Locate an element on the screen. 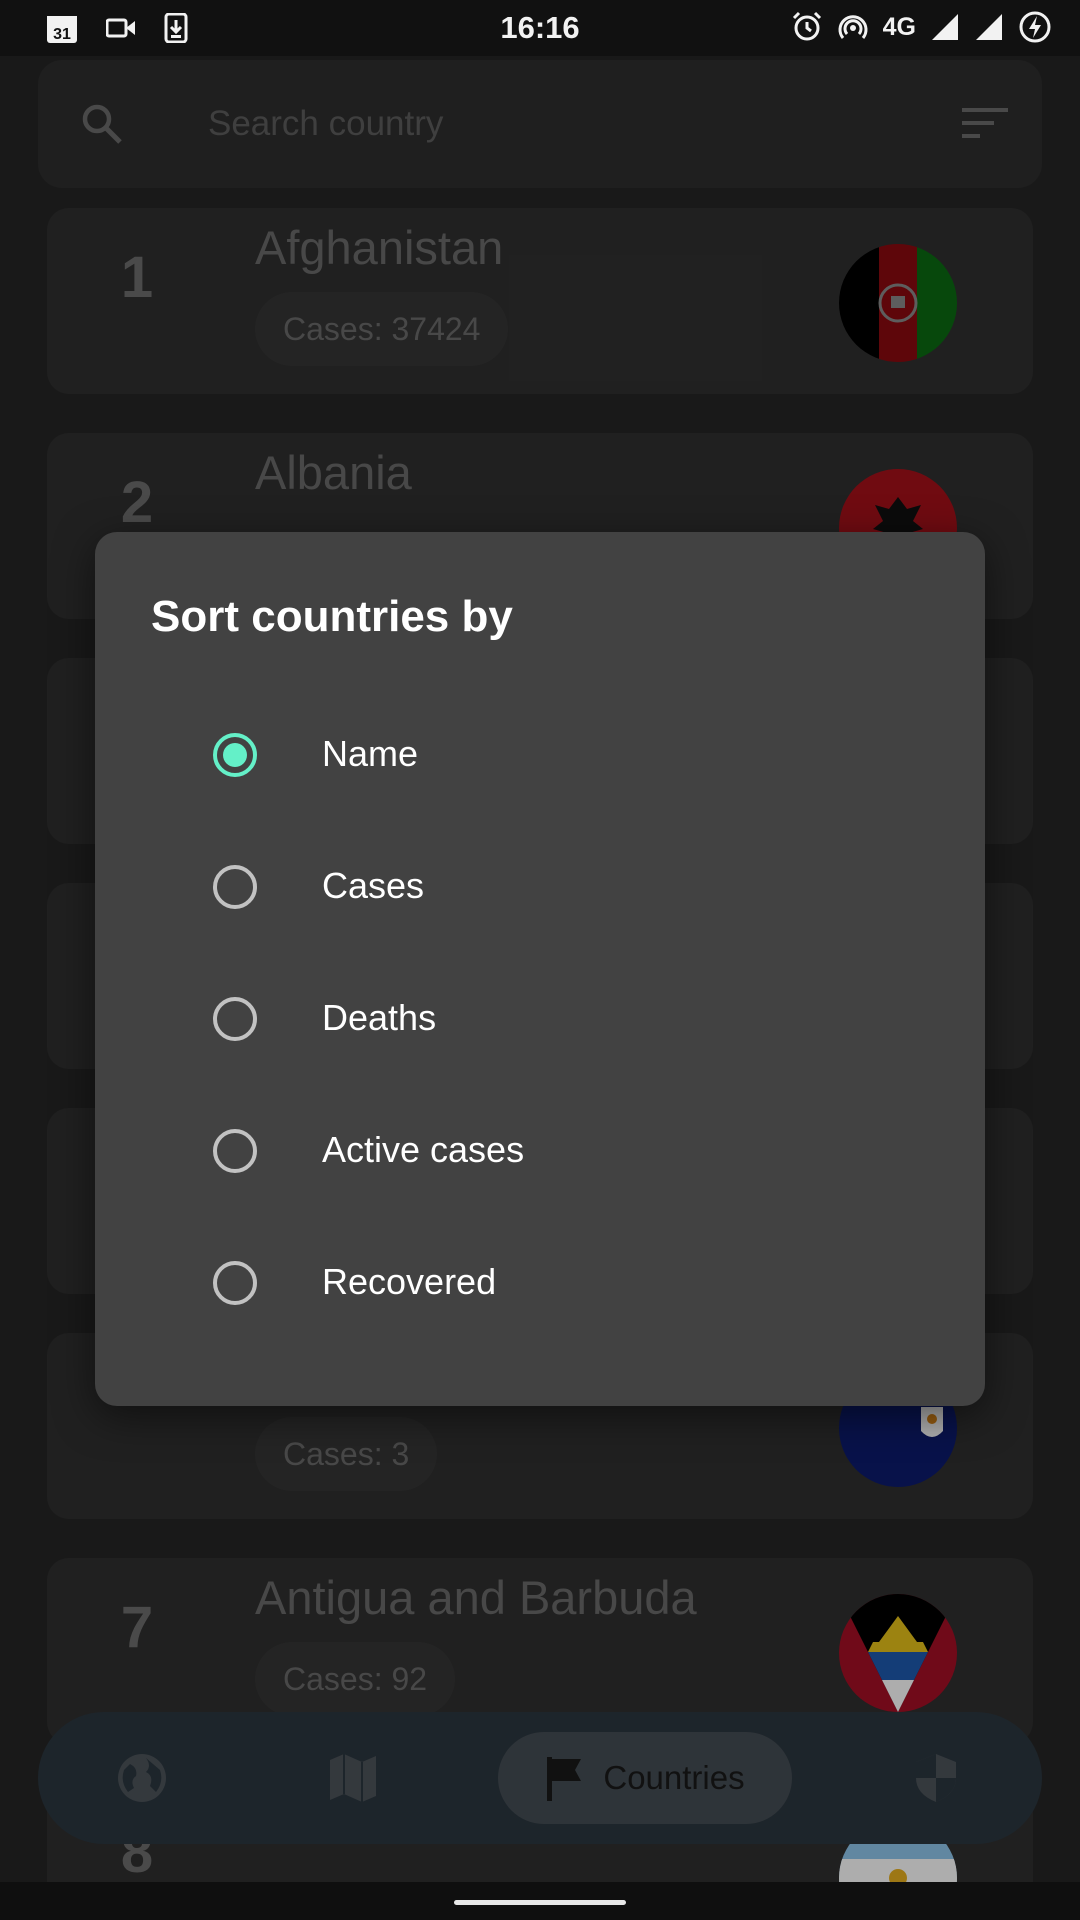 This screenshot has height=1920, width=1080. hotspot-icon is located at coordinates (853, 27).